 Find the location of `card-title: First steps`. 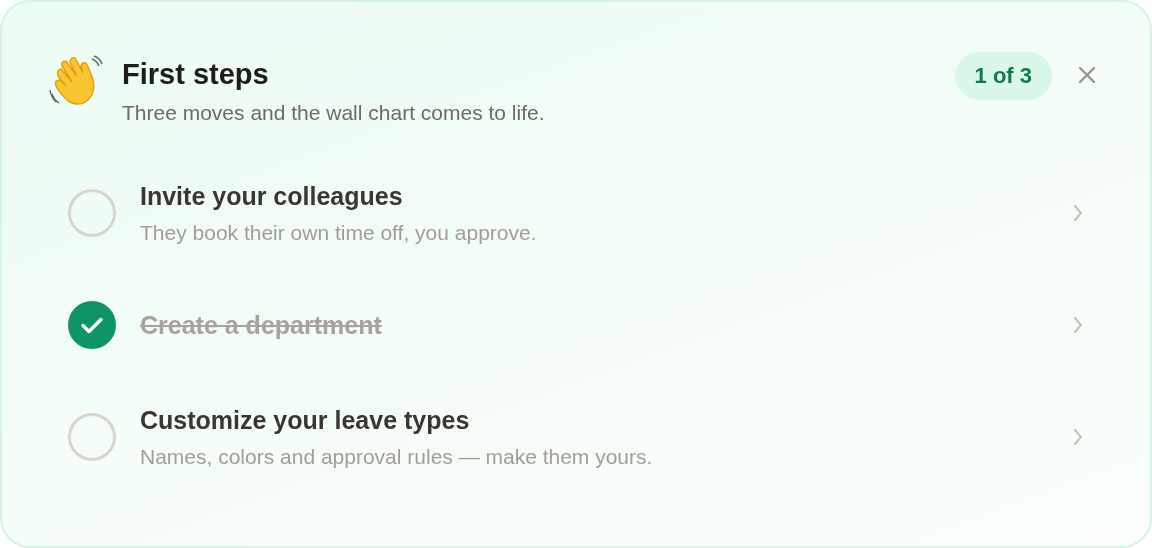

card-title: First steps is located at coordinates (195, 74).